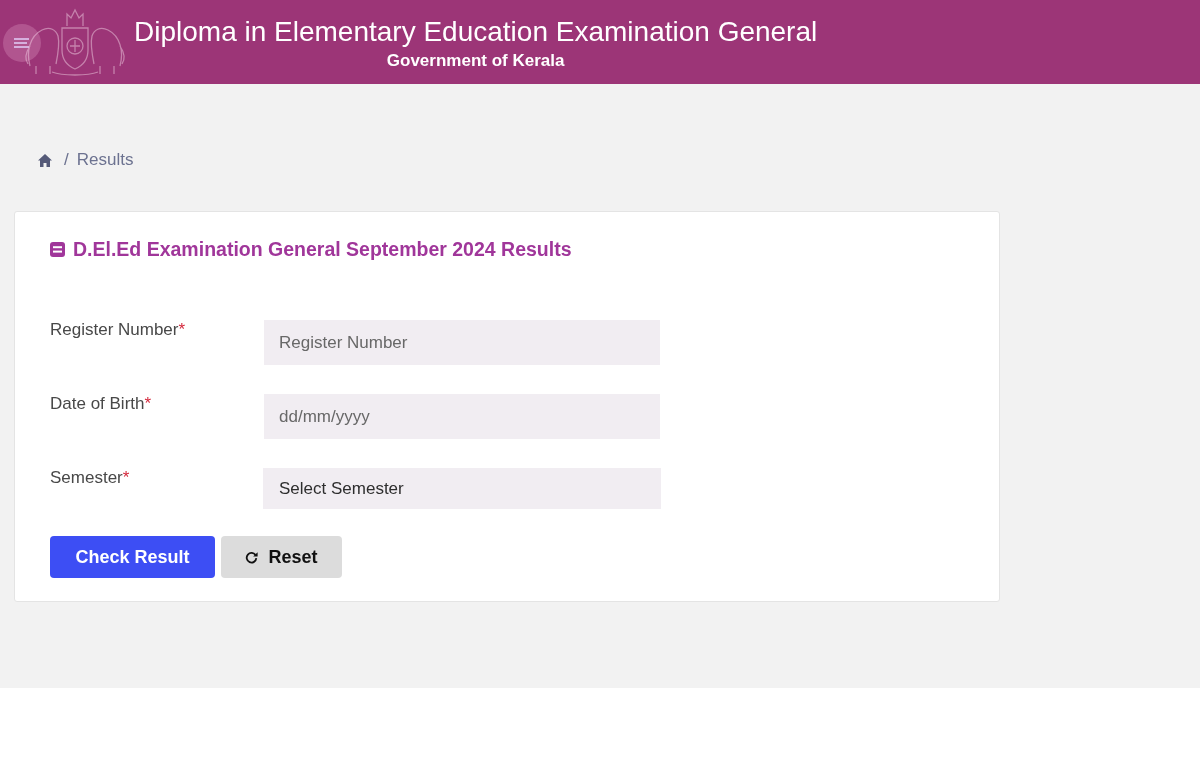 This screenshot has width=1200, height=768. Describe the element at coordinates (462, 416) in the screenshot. I see `date-input-field: dd/mm/yyyy` at that location.